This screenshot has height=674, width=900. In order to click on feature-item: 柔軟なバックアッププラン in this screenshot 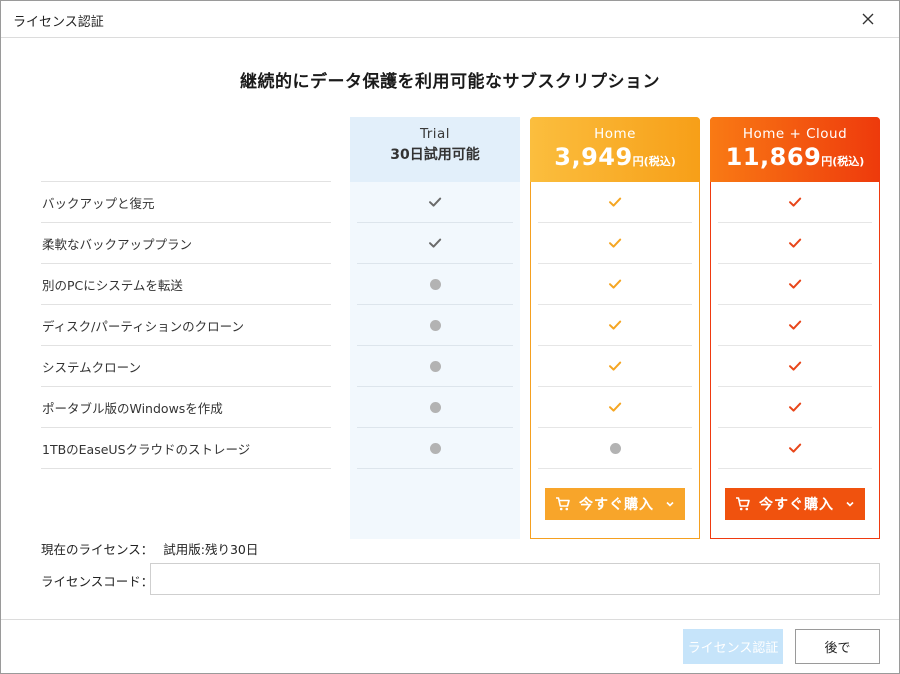, I will do `click(186, 242)`.